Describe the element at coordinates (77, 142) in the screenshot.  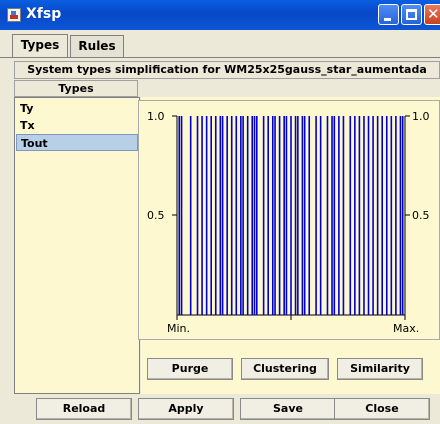
I see `type-item-tout: Tout` at that location.